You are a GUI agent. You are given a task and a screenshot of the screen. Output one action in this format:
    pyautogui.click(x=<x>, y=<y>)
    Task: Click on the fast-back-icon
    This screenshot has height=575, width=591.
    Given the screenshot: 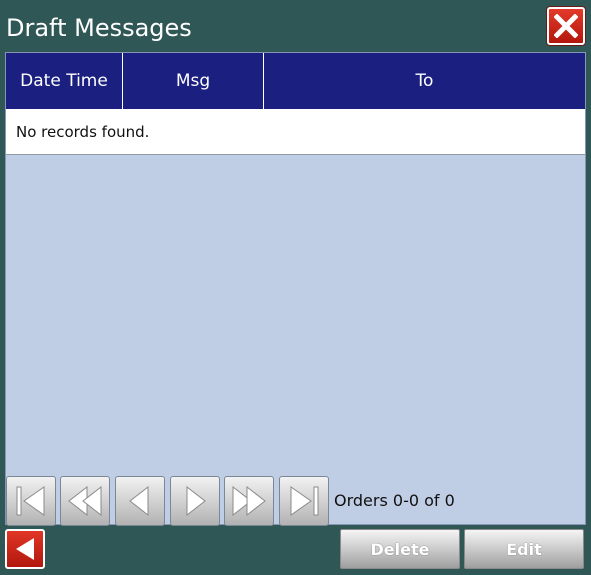 What is the action you would take?
    pyautogui.click(x=85, y=501)
    